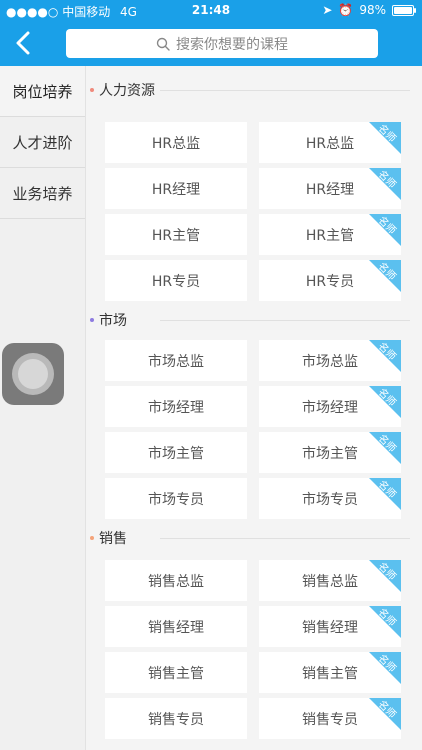  I want to click on assistive-touch-button, so click(33, 374).